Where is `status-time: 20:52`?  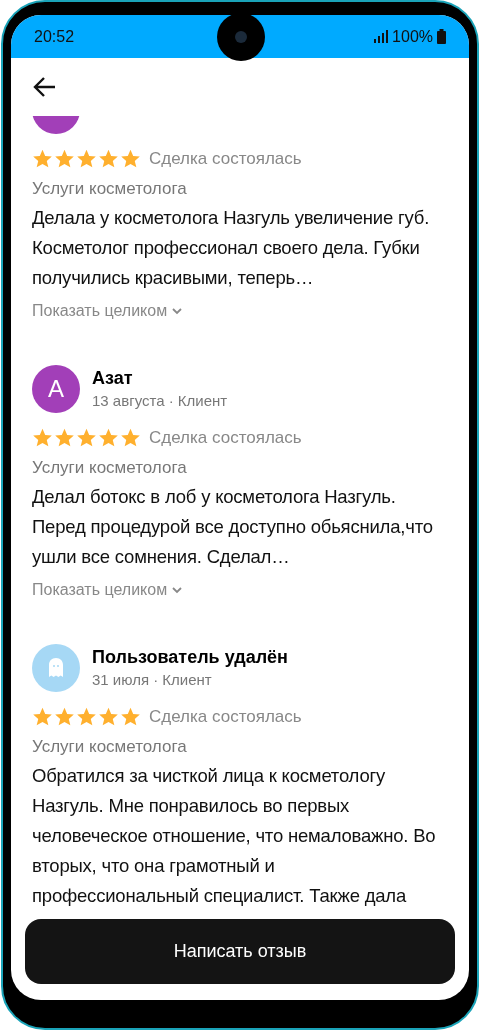
status-time: 20:52 is located at coordinates (54, 36).